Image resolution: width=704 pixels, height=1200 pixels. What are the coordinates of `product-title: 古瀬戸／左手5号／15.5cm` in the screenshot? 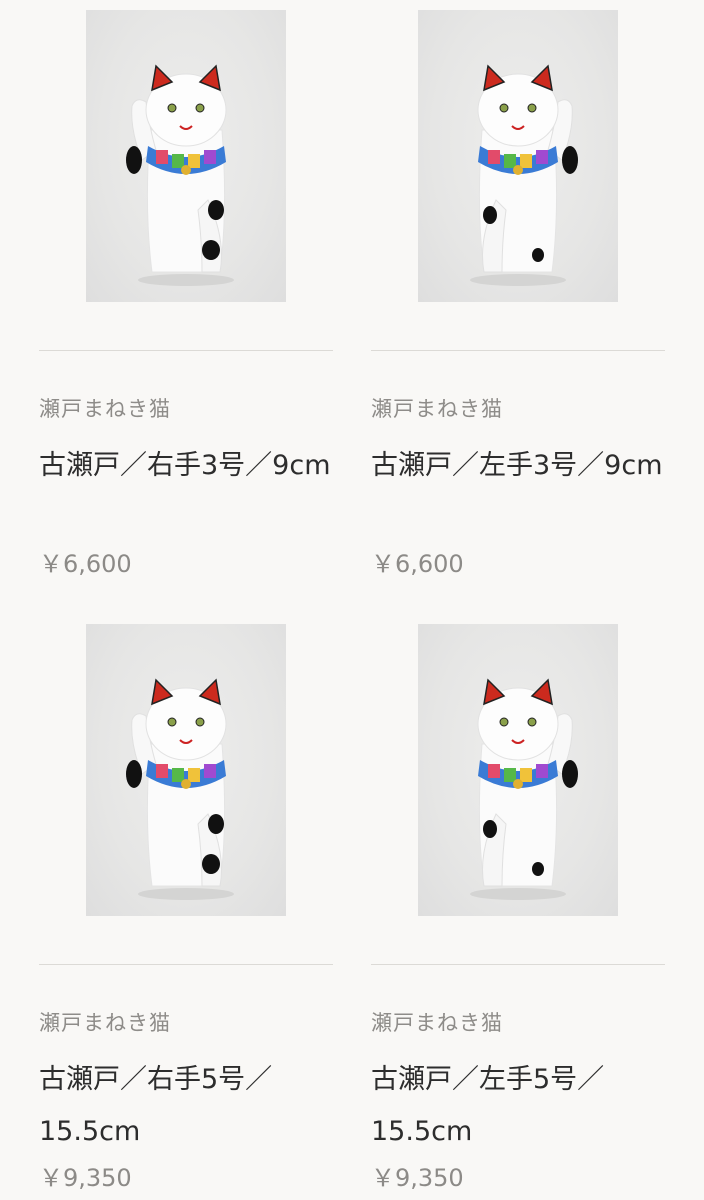 It's located at (518, 1106).